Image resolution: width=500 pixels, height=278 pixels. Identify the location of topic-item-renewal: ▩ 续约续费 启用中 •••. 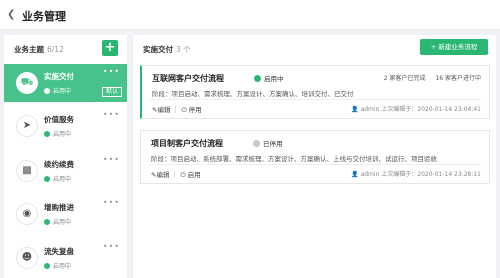
(65, 171).